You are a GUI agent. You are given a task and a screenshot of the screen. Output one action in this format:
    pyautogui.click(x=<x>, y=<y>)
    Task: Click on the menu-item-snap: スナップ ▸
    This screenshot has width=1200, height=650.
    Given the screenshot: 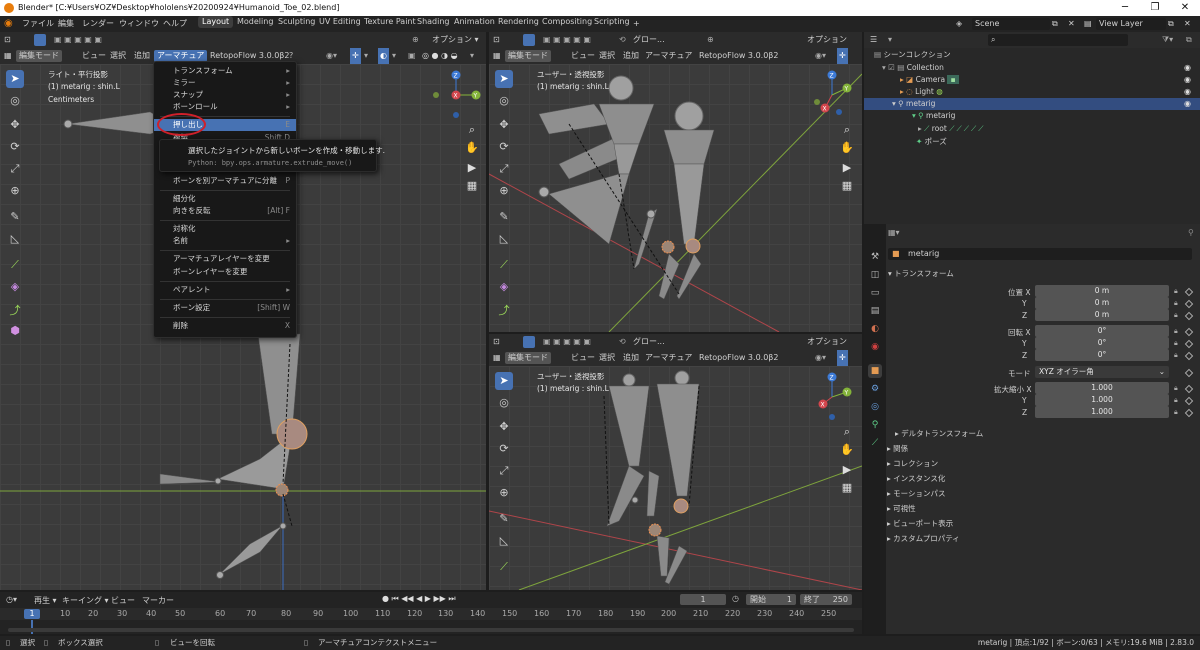 What is the action you would take?
    pyautogui.click(x=225, y=95)
    